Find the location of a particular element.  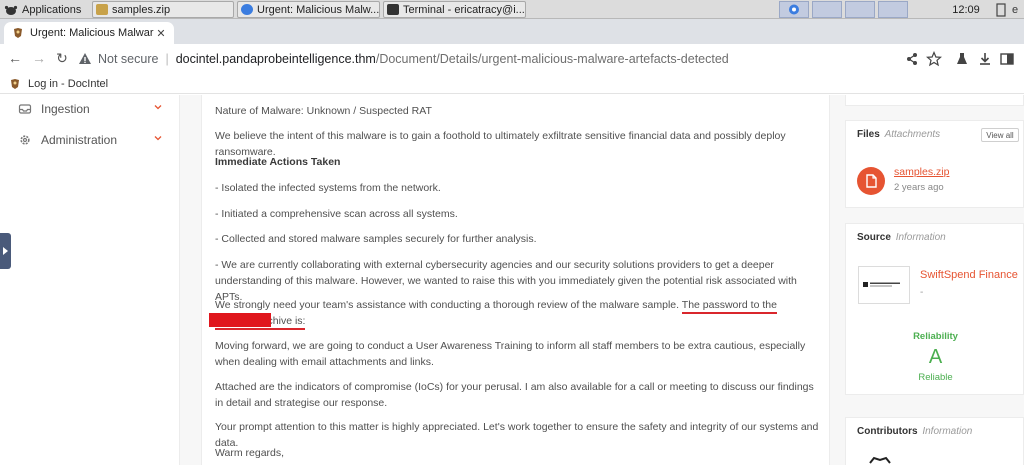

forward-icon: → is located at coordinates (39, 58).